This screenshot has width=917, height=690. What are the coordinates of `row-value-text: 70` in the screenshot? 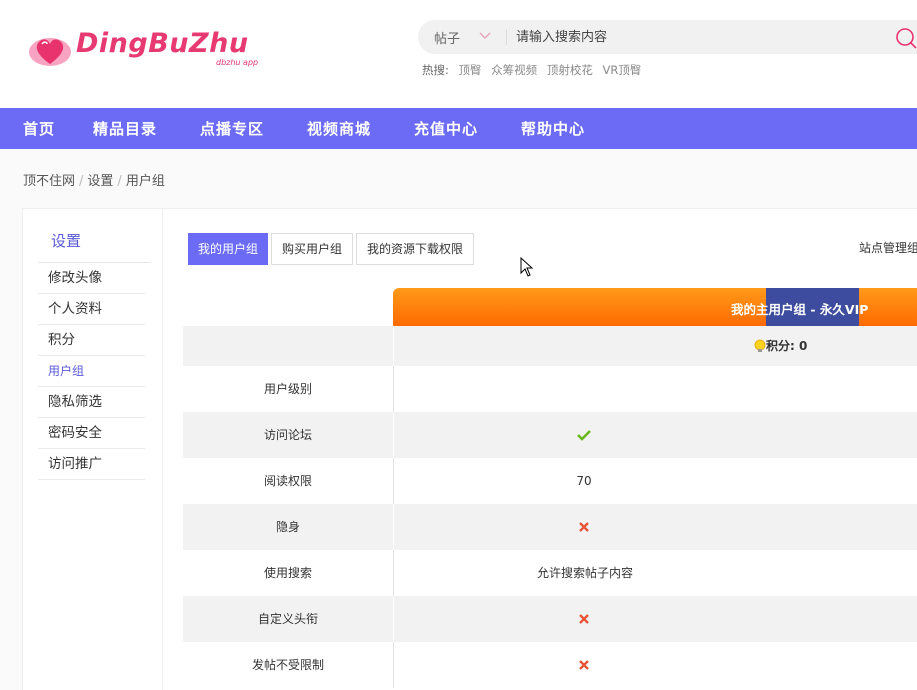 It's located at (584, 481).